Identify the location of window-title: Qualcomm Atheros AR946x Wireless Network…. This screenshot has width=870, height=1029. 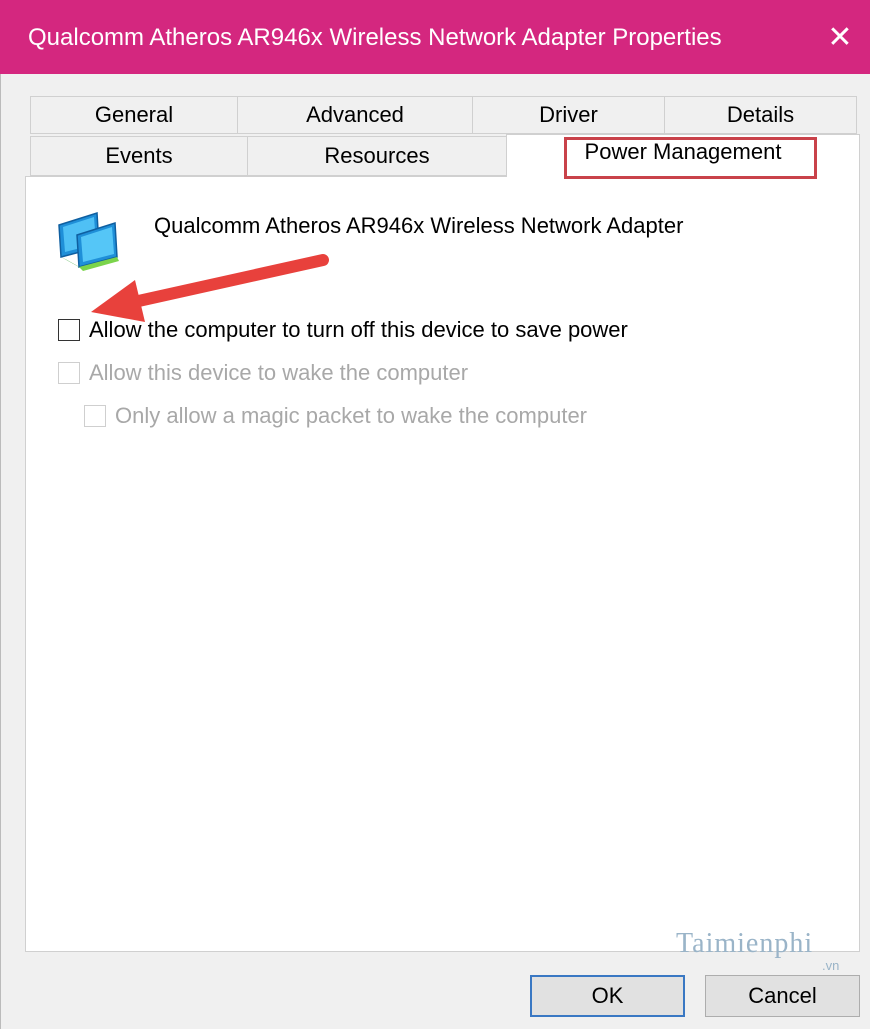
(375, 37).